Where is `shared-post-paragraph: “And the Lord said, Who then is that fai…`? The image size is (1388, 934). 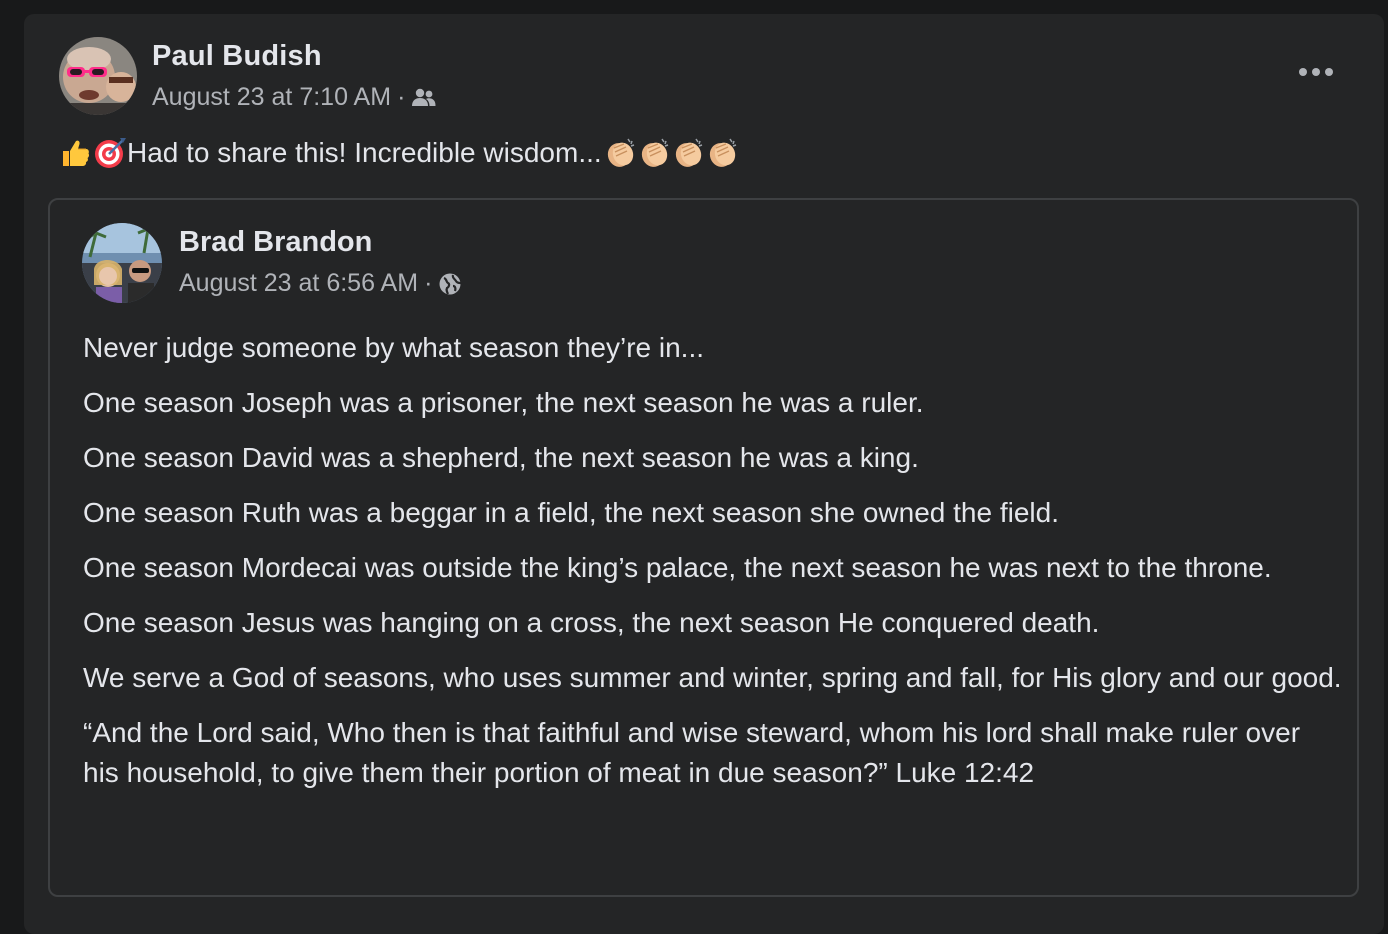
shared-post-paragraph: “And the Lord said, Who then is that fai… is located at coordinates (692, 752).